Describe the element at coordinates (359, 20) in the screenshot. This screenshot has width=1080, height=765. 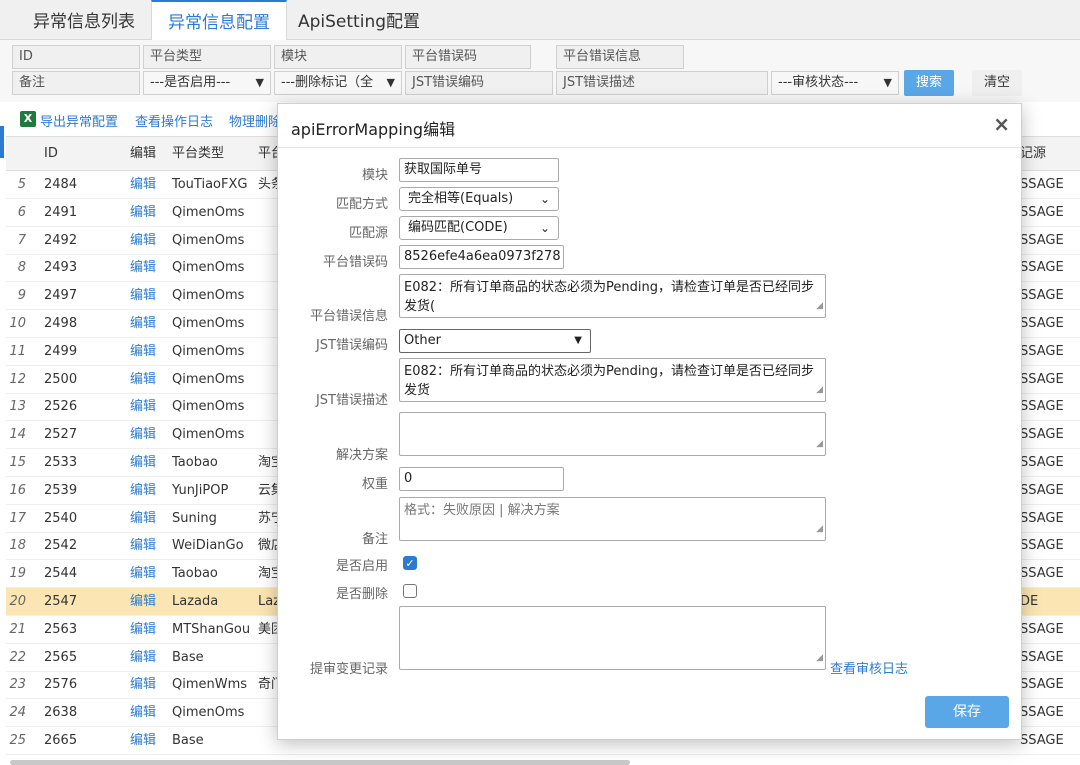
I see `tab-apisetting-config: ApiSetting配置` at that location.